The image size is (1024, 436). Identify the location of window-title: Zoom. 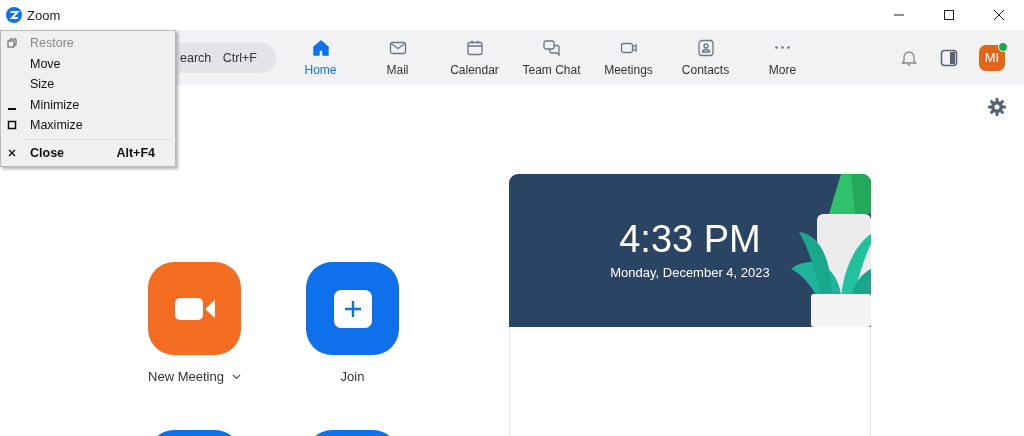
(44, 15).